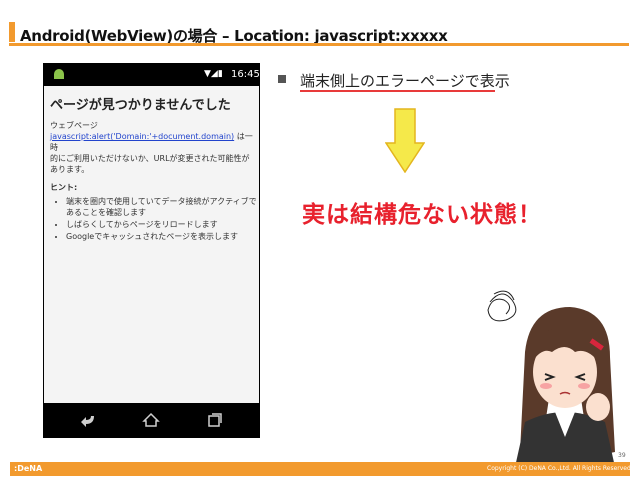 The width and height of the screenshot is (638, 479). What do you see at coordinates (213, 74) in the screenshot?
I see `signal-battery-icon: ▼◢▮` at bounding box center [213, 74].